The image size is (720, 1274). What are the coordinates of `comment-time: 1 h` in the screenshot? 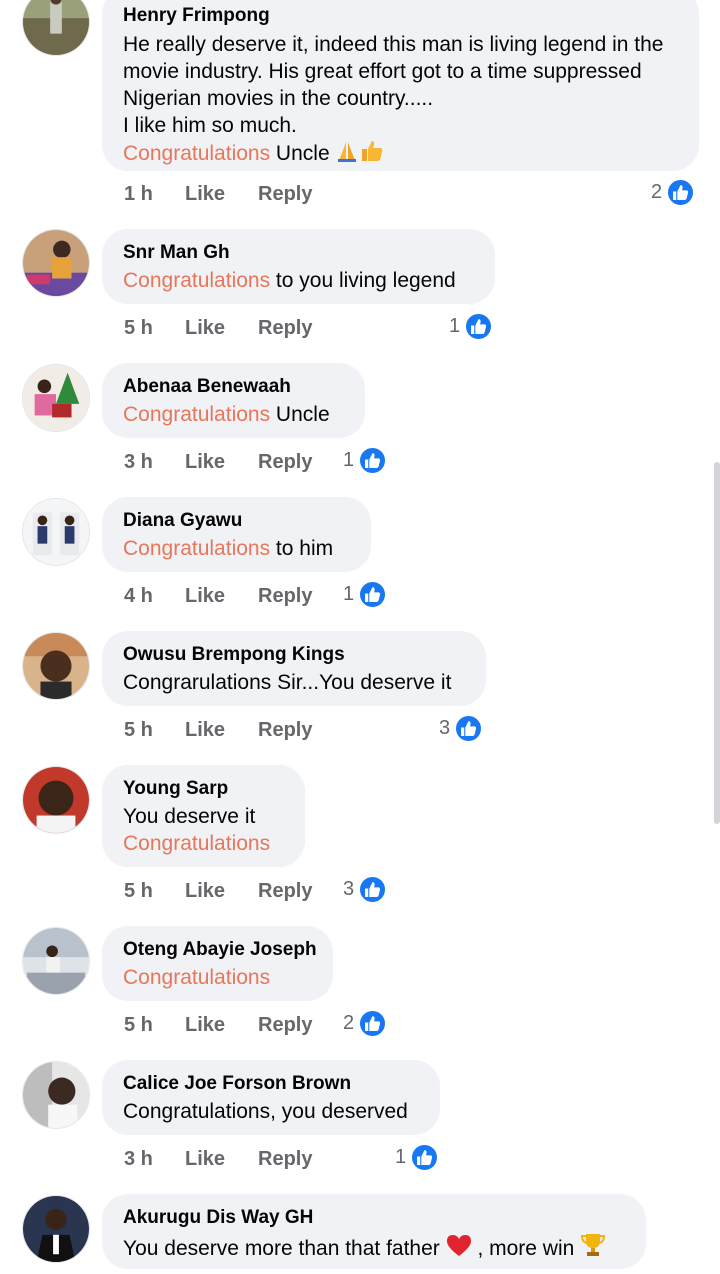 It's located at (138, 194).